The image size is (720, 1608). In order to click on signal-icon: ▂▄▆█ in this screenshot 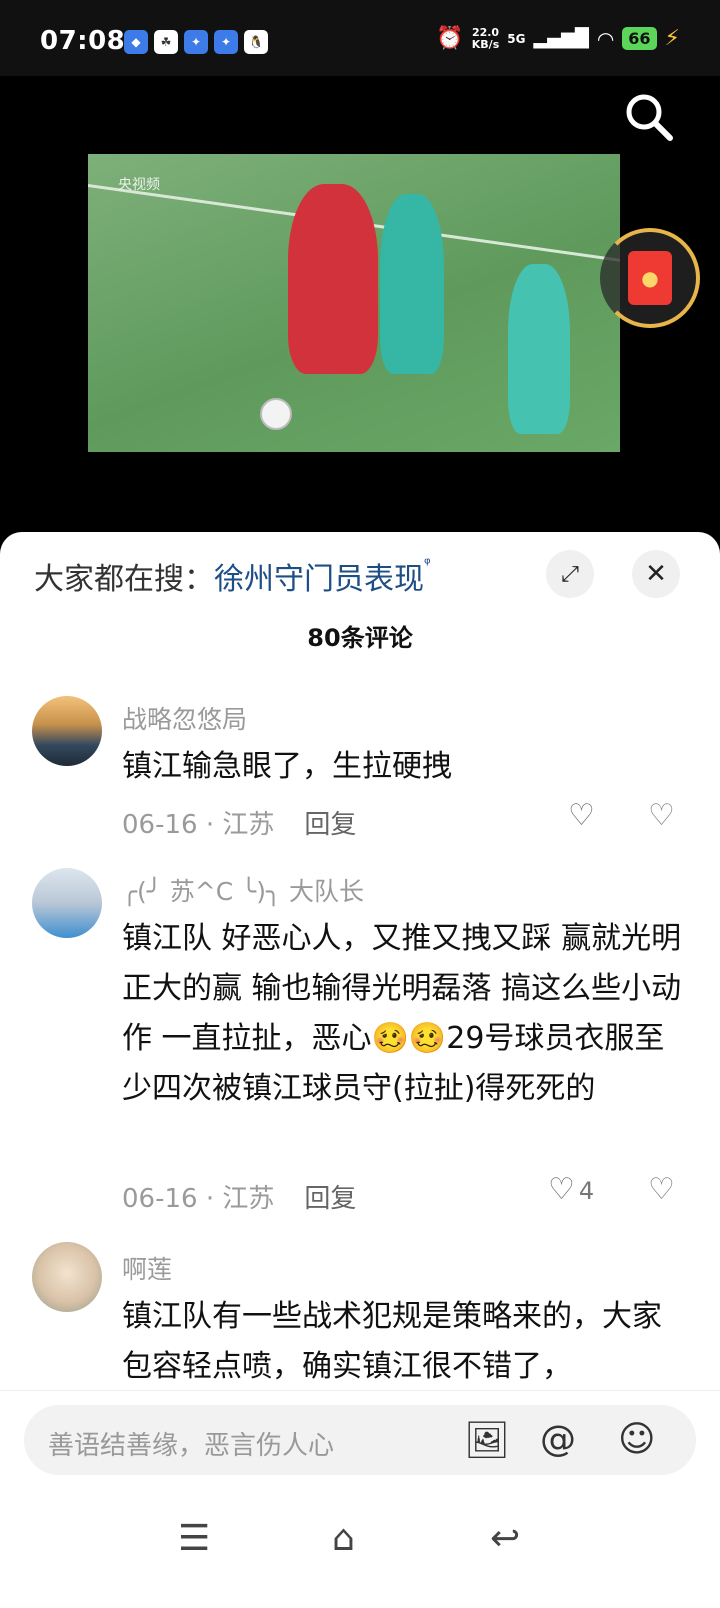, I will do `click(561, 38)`.